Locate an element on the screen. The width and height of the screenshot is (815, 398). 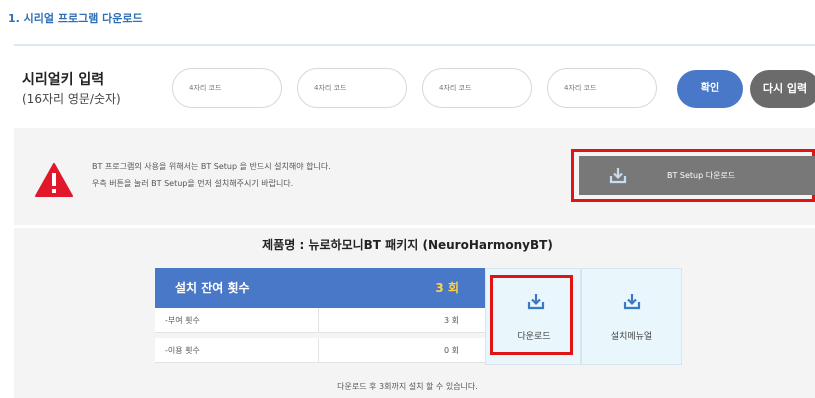
install-remaining-label: 설치 잔여 횟수 is located at coordinates (212, 288).